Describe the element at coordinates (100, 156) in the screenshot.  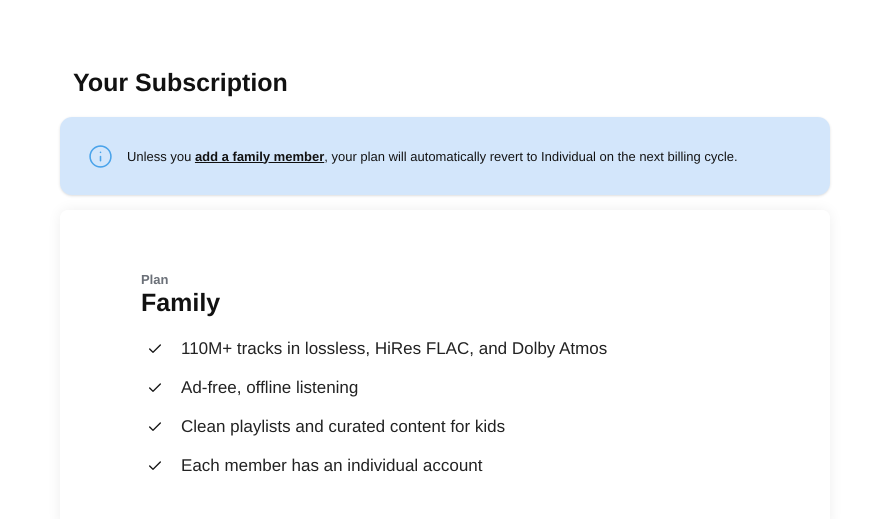
I see `info-icon` at that location.